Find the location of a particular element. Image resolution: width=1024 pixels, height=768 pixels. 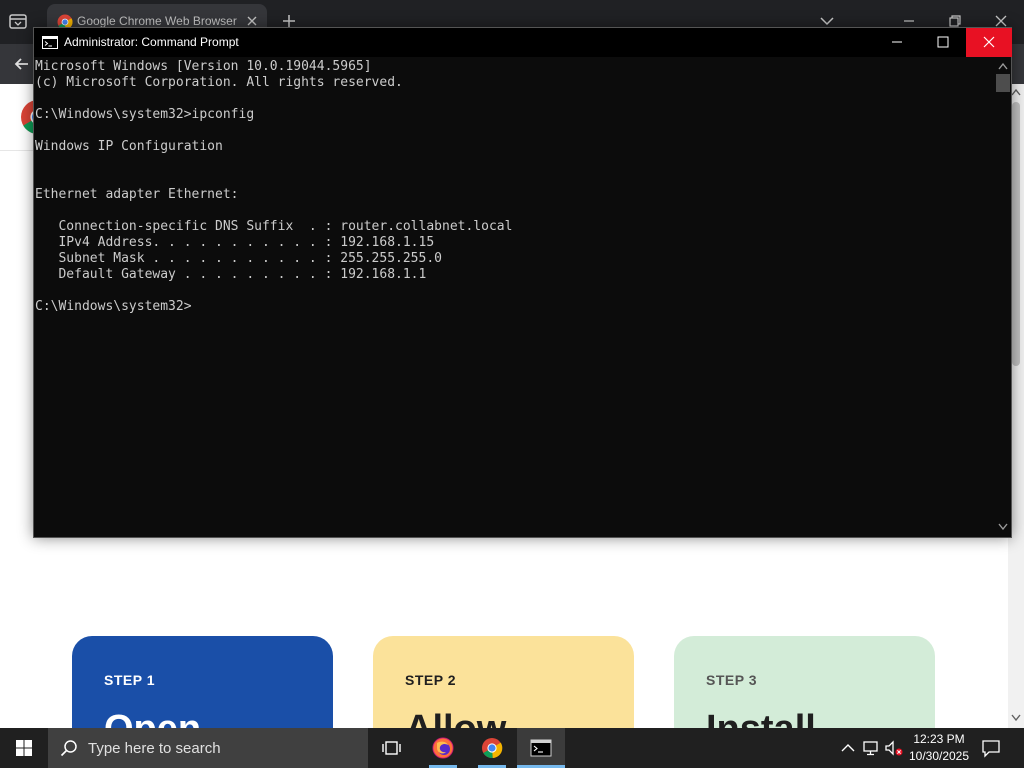

cmd-title-bar: Administrator: Command Prompt is located at coordinates (523, 42).